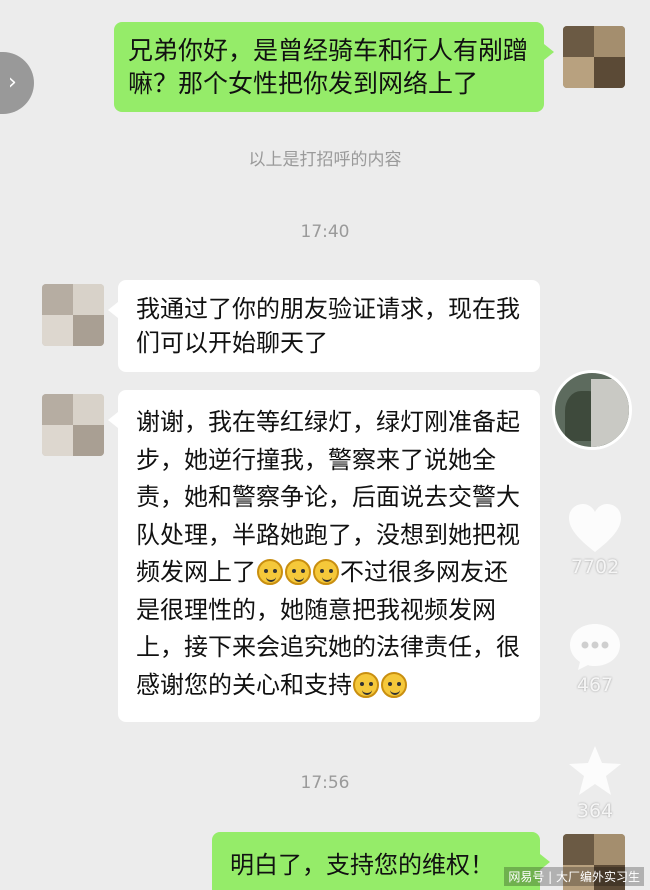 Image resolution: width=650 pixels, height=890 pixels. I want to click on back-button: ›, so click(17, 83).